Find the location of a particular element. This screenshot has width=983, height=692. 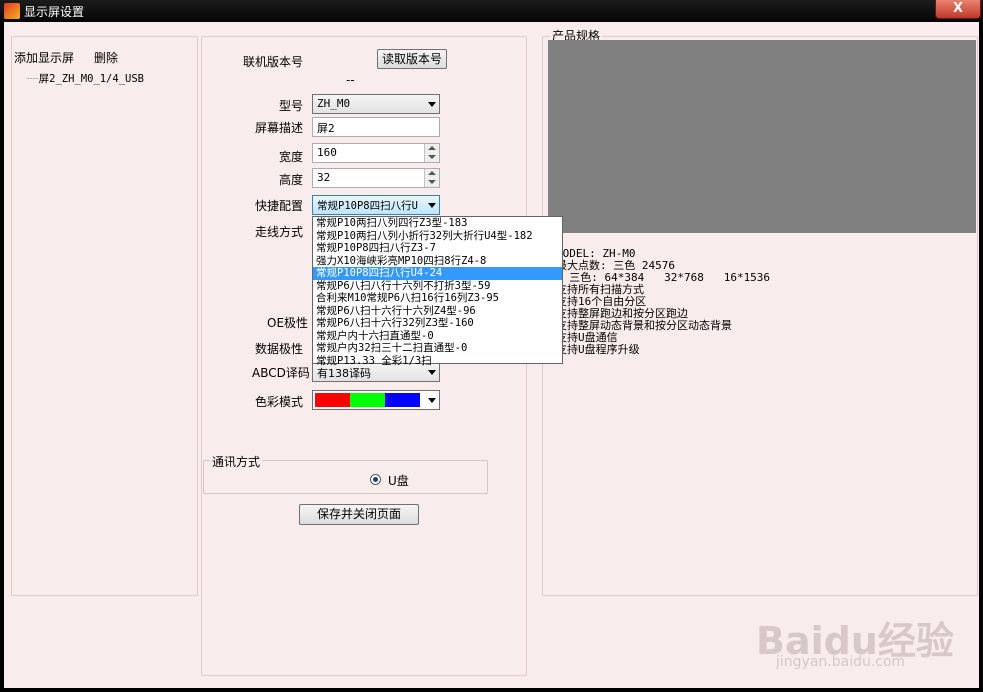

color-swatches is located at coordinates (367, 400).